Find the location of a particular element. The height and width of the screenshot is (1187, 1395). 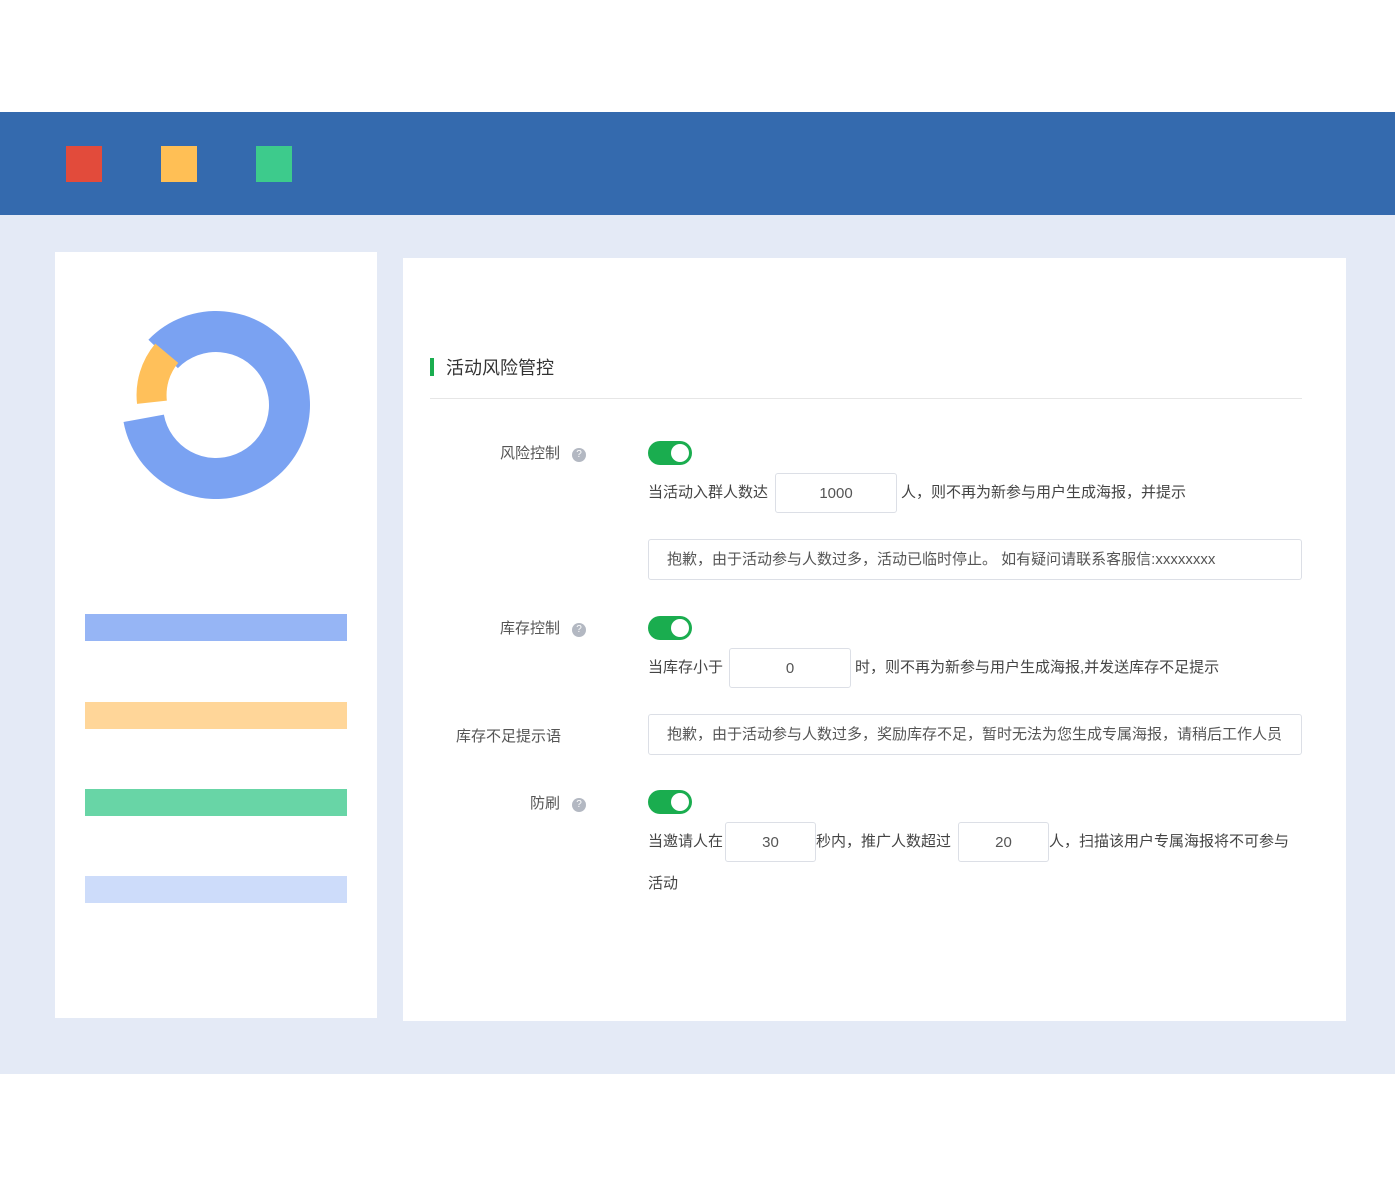

section-title-text: 活动风险管控 is located at coordinates (500, 368).